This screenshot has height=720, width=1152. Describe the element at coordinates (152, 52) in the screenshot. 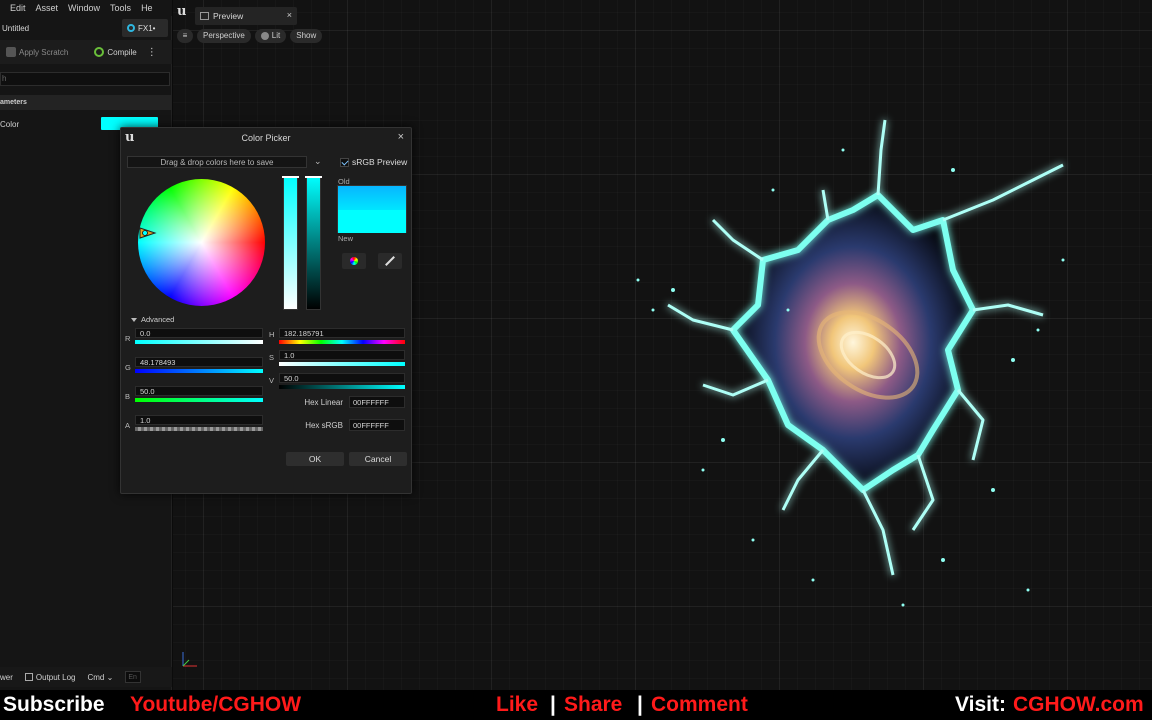

I see `more-options-icon: ⋮` at that location.